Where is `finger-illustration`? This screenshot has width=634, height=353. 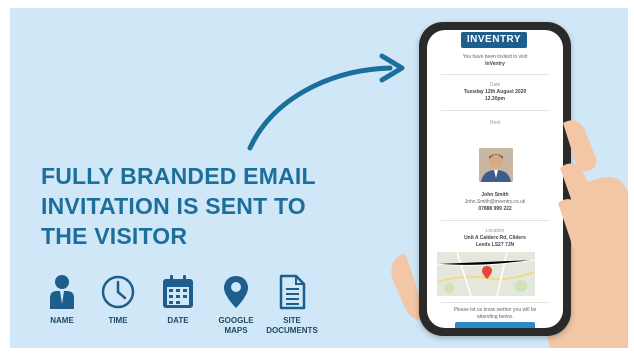
finger-illustration is located at coordinates (581, 192).